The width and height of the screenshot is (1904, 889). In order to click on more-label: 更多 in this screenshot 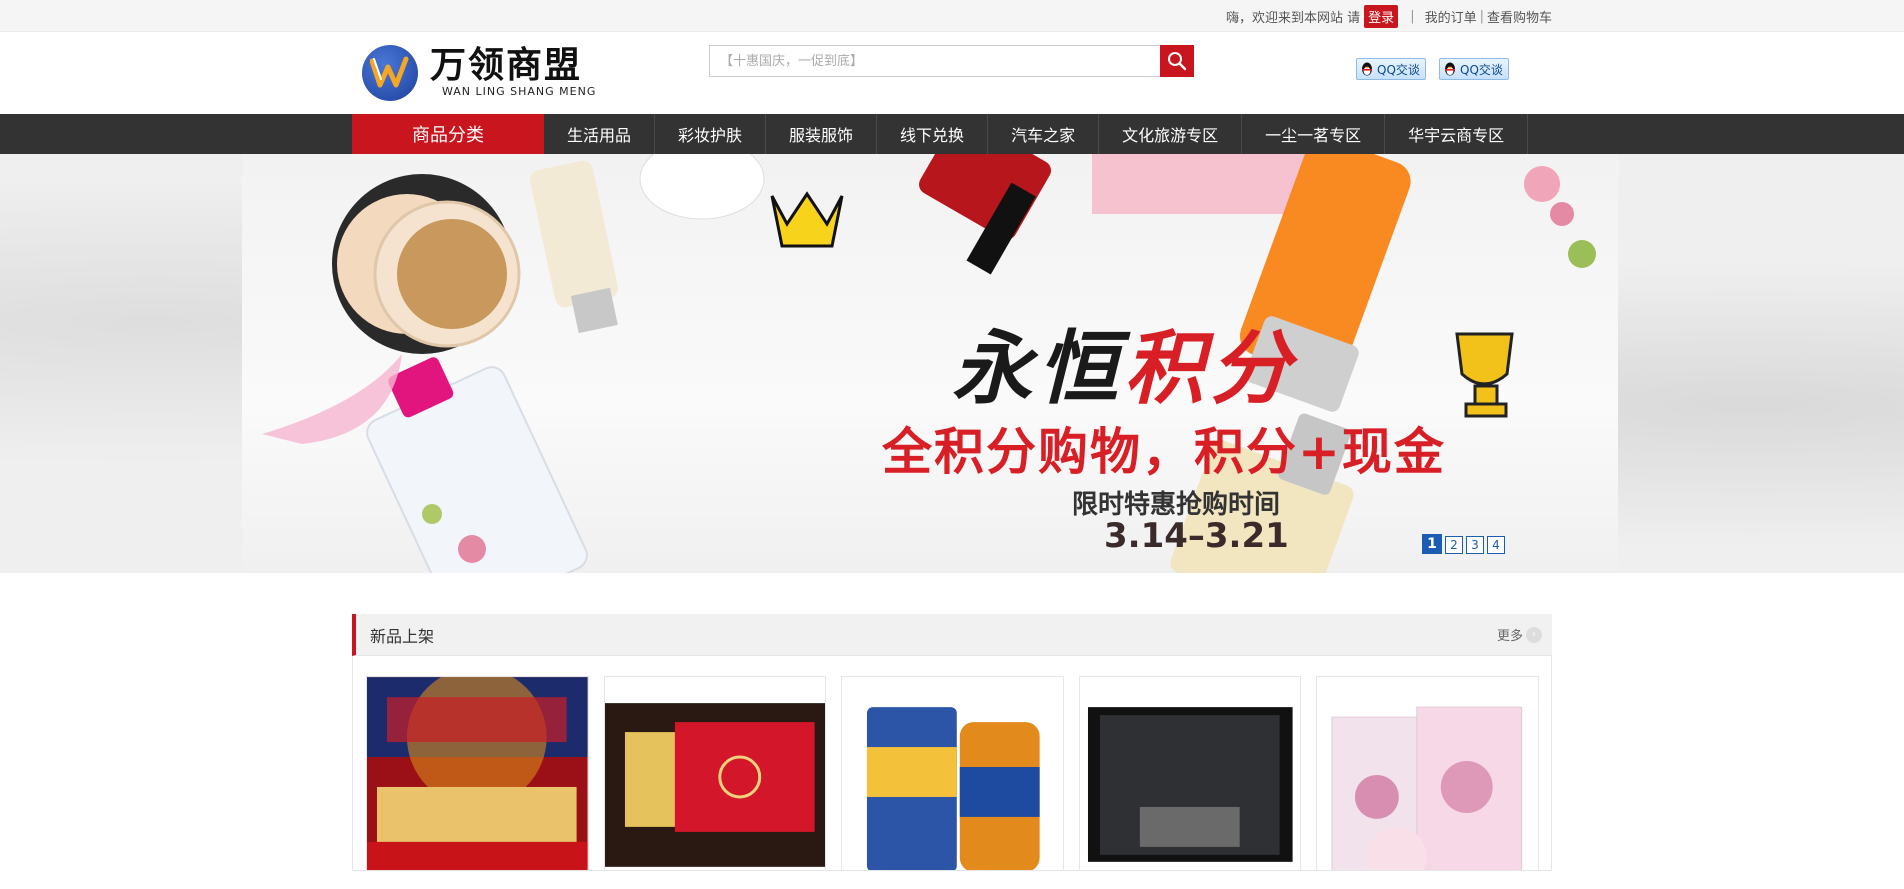, I will do `click(1509, 636)`.